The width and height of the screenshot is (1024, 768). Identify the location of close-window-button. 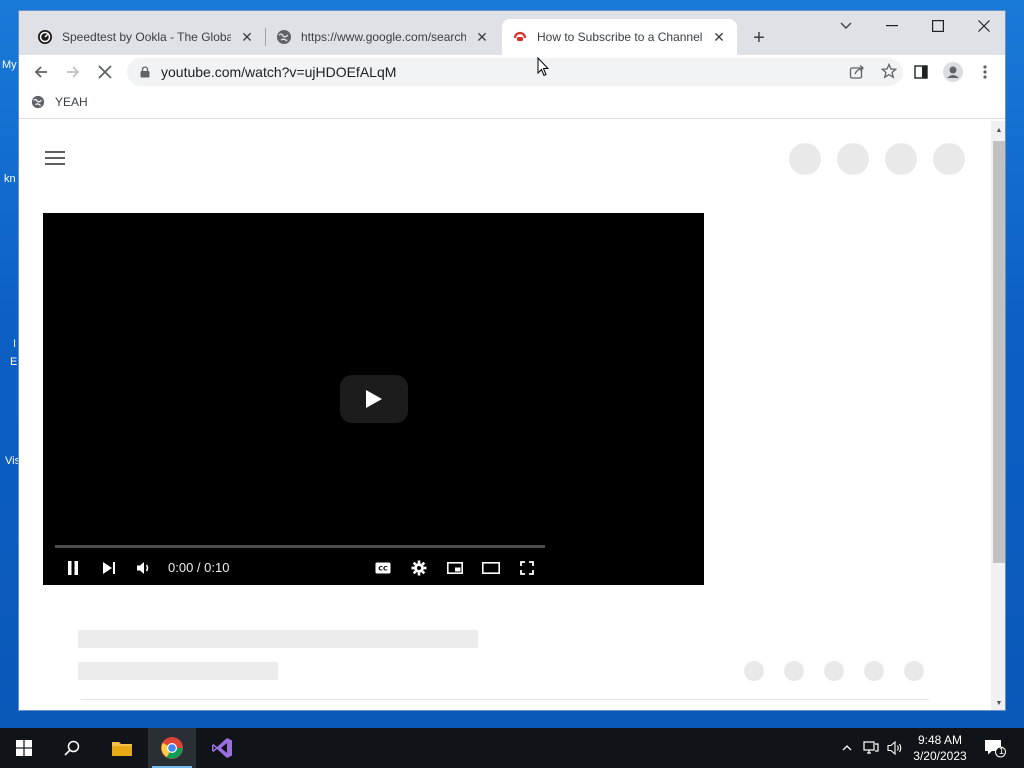
(983, 26).